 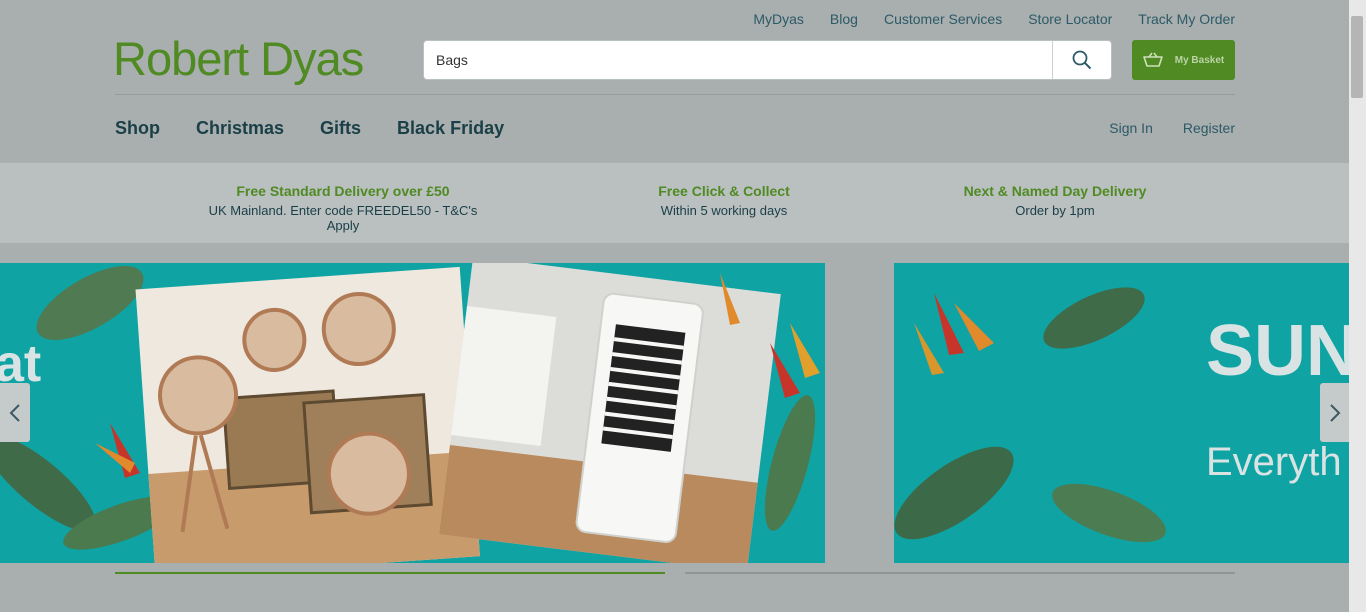 What do you see at coordinates (738, 60) in the screenshot?
I see `search-input` at bounding box center [738, 60].